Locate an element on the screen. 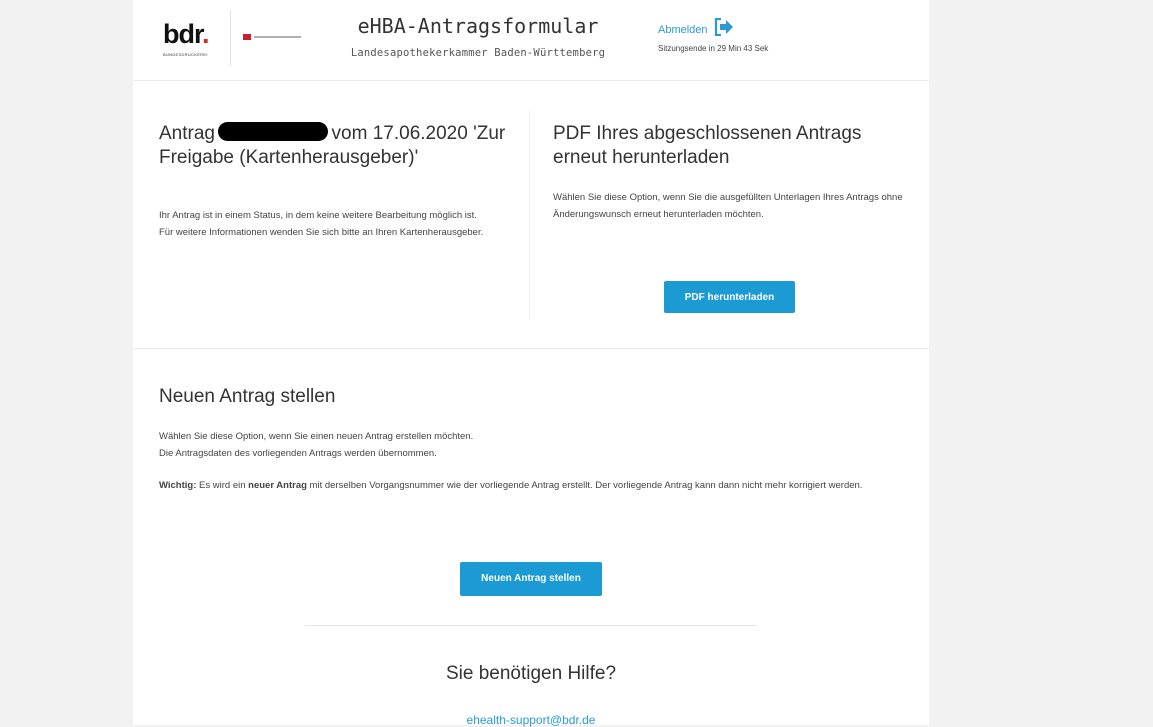 The height and width of the screenshot is (727, 1153). important-text-part1: Es wird ein is located at coordinates (222, 485).